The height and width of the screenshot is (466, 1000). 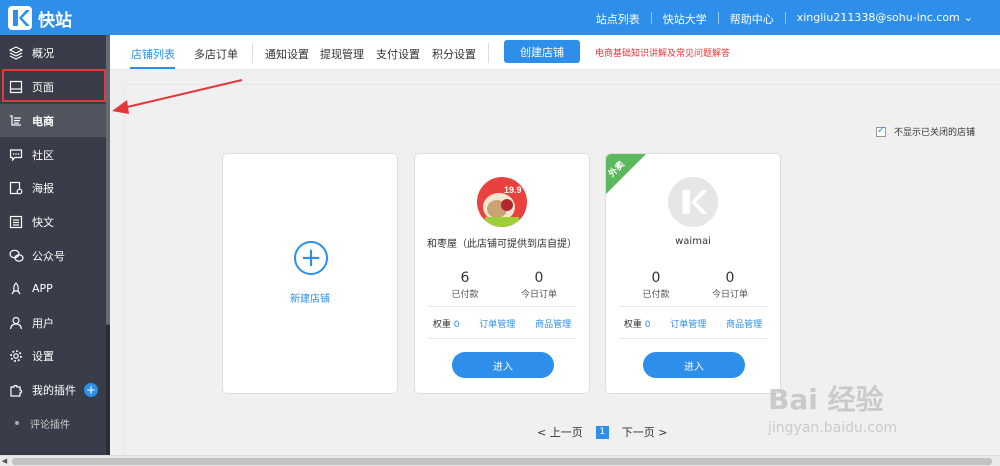 I want to click on paid-count: 0, so click(x=656, y=278).